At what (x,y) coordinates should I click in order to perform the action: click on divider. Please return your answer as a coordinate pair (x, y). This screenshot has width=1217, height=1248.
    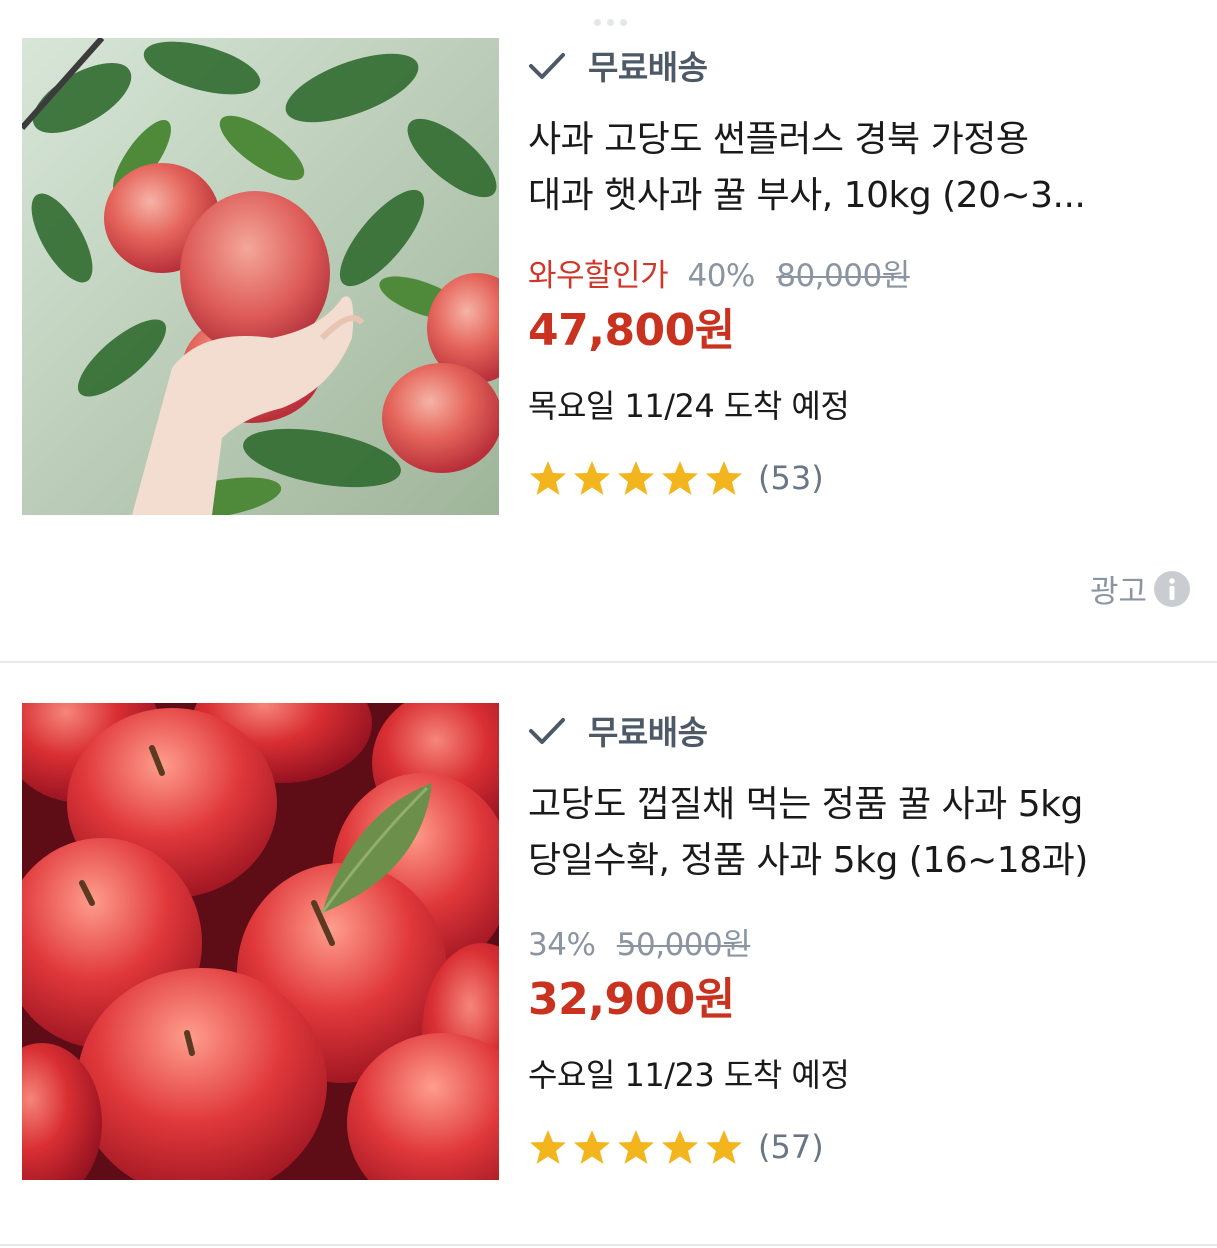
    Looking at the image, I should click on (608, 1245).